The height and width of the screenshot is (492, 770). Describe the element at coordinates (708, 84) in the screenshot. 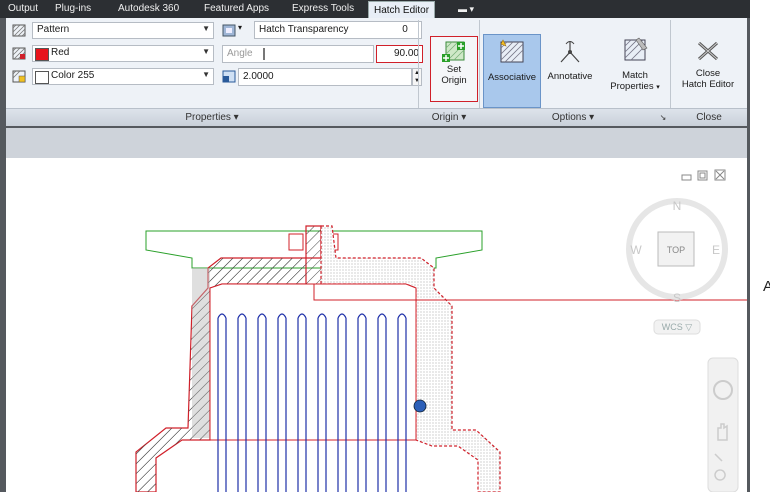

I see `close-label-2: Hatch Editor` at that location.